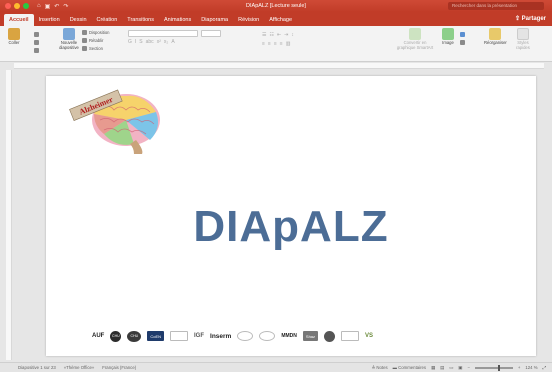  I want to click on notes-button: ≙ Notes, so click(380, 368).